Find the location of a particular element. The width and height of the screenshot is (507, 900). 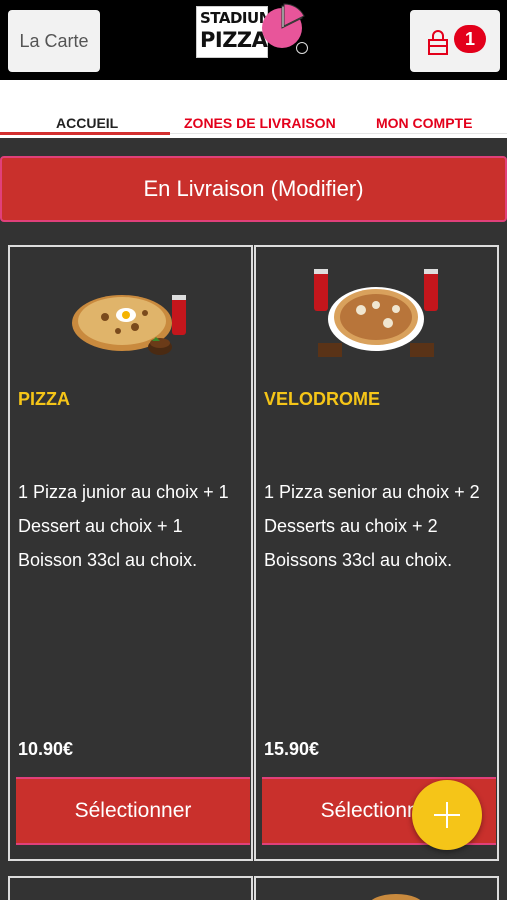

floating-add-button is located at coordinates (447, 815).